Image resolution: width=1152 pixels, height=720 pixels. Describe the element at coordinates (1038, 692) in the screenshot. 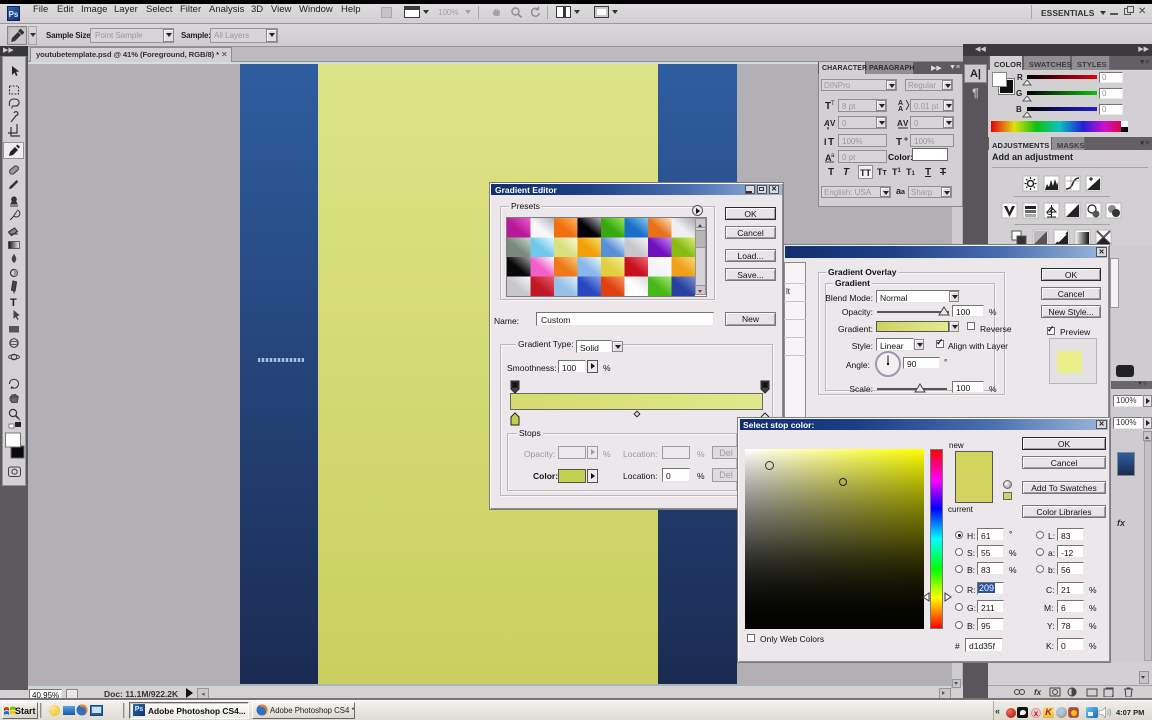

I see `svg-text: fx` at that location.